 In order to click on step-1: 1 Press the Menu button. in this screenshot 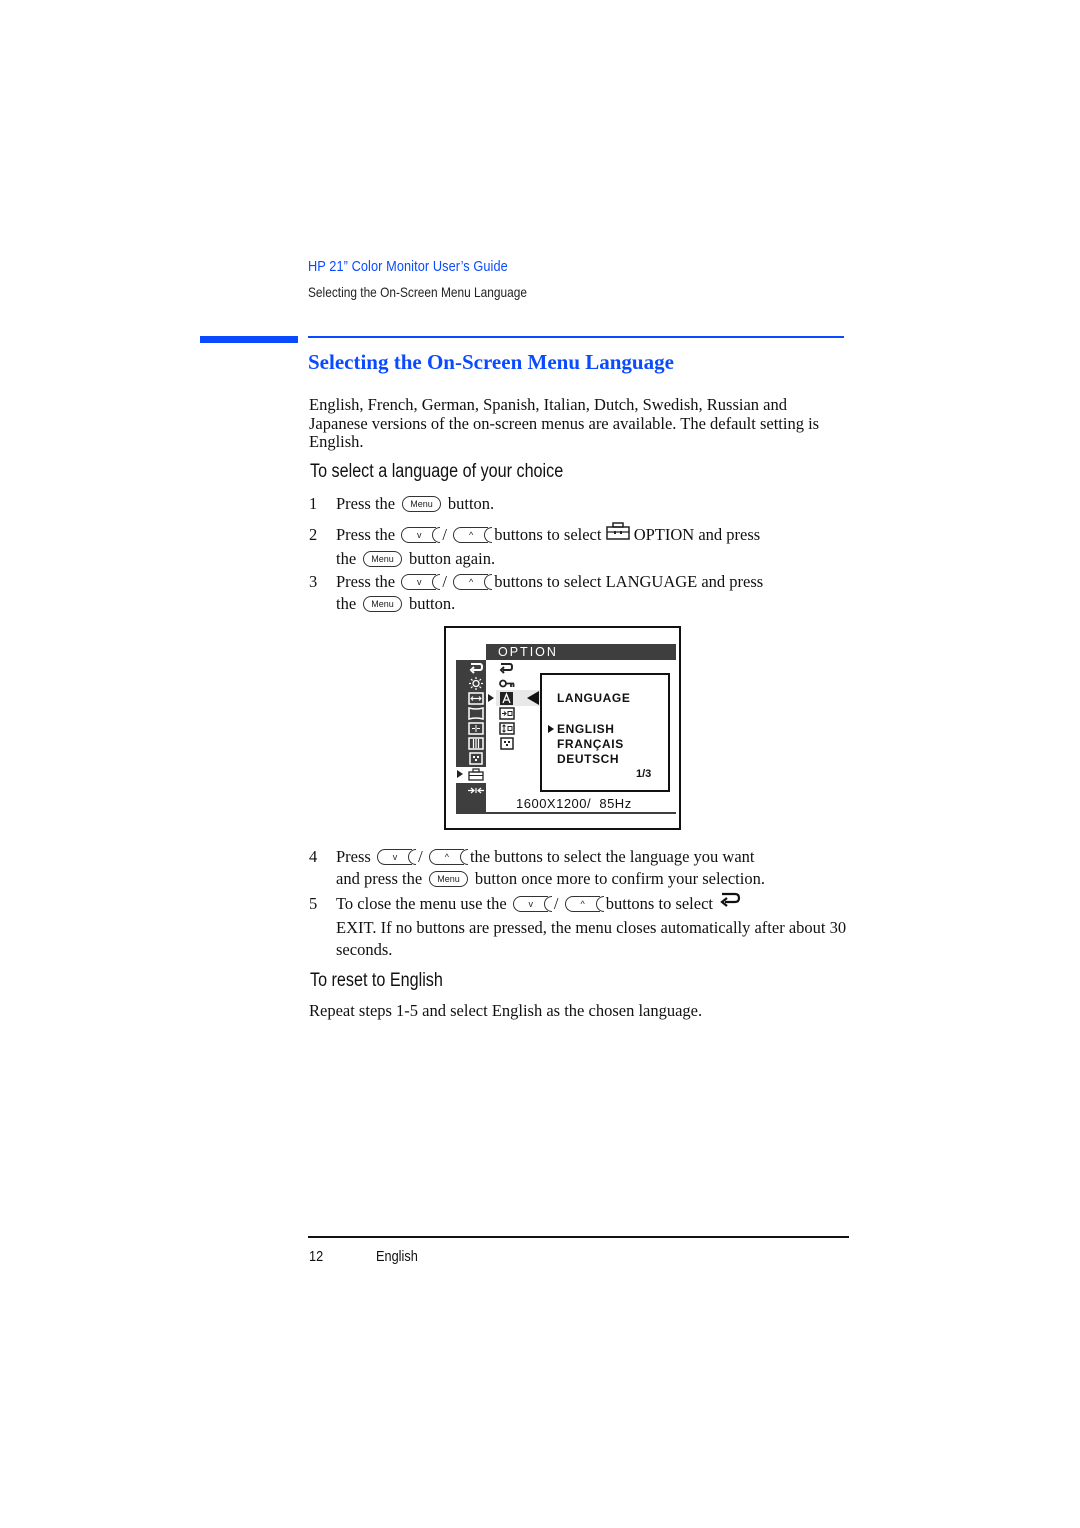, I will do `click(581, 504)`.